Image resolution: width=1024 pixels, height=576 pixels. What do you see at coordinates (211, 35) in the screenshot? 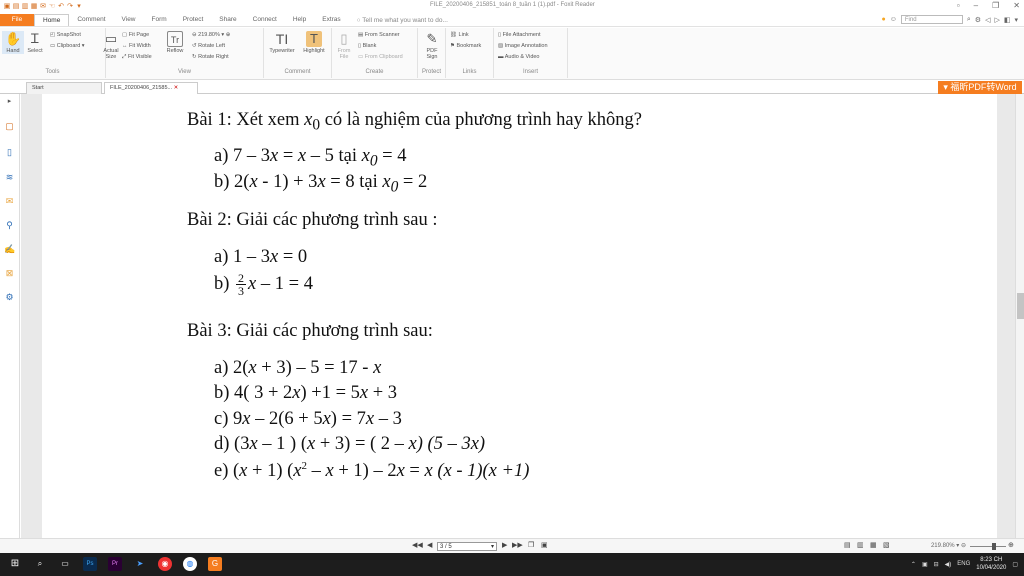
I see `zoom-select: ⊖ 219.80% ▾ ⊕` at bounding box center [211, 35].